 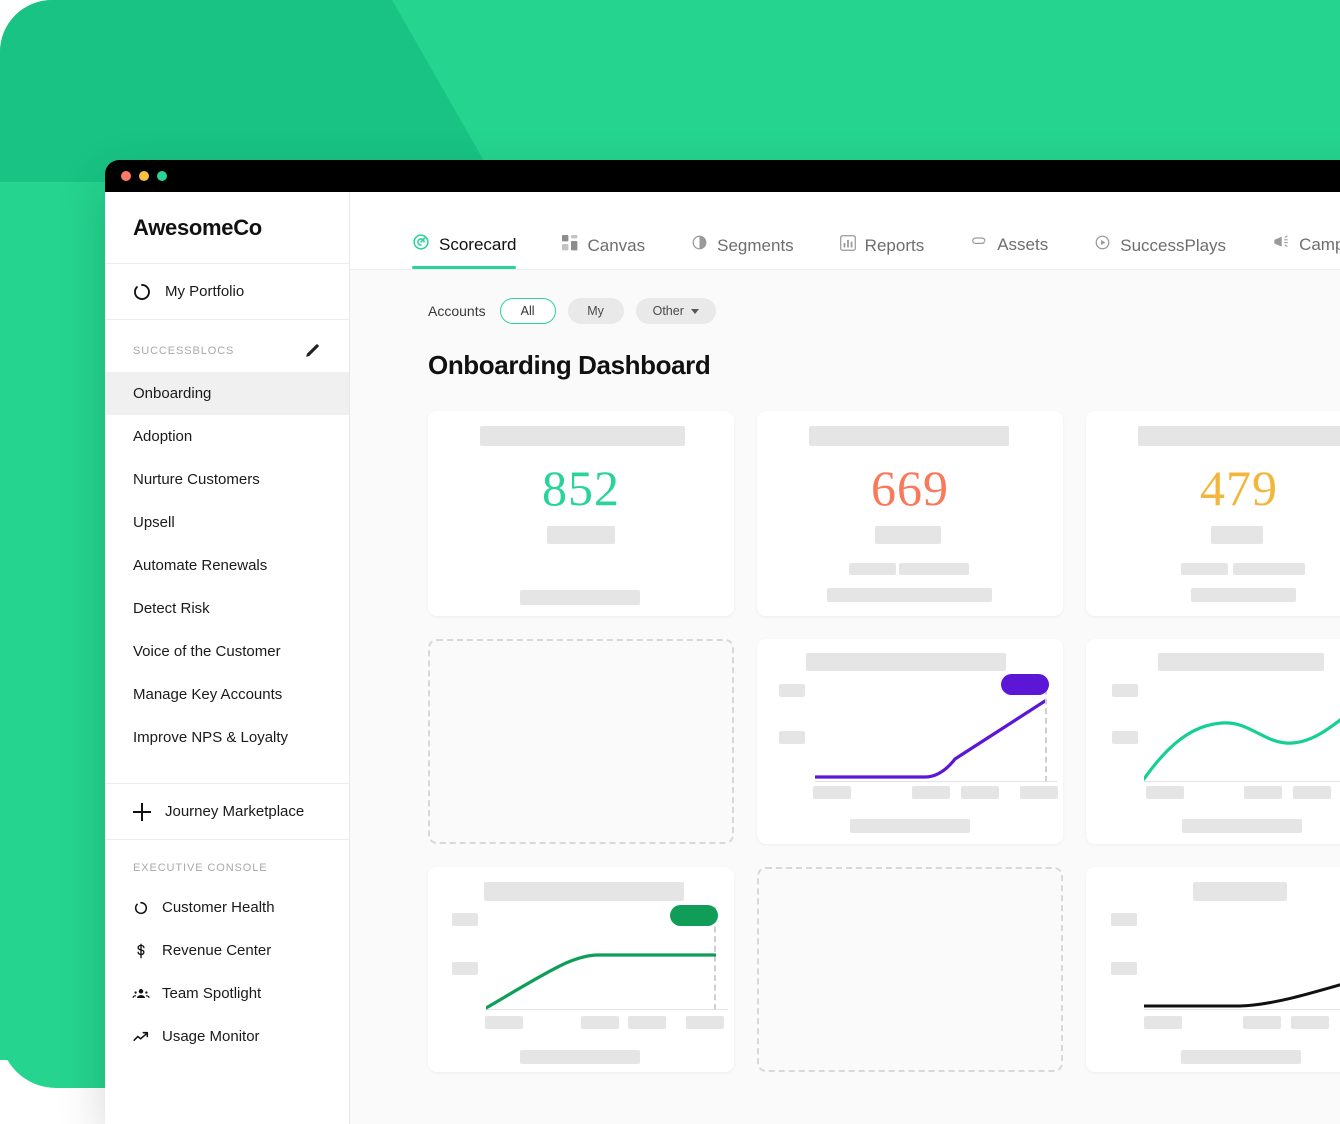 I want to click on sidebar-item-voice-of-the-customer: Voice of the Customer, so click(x=227, y=651).